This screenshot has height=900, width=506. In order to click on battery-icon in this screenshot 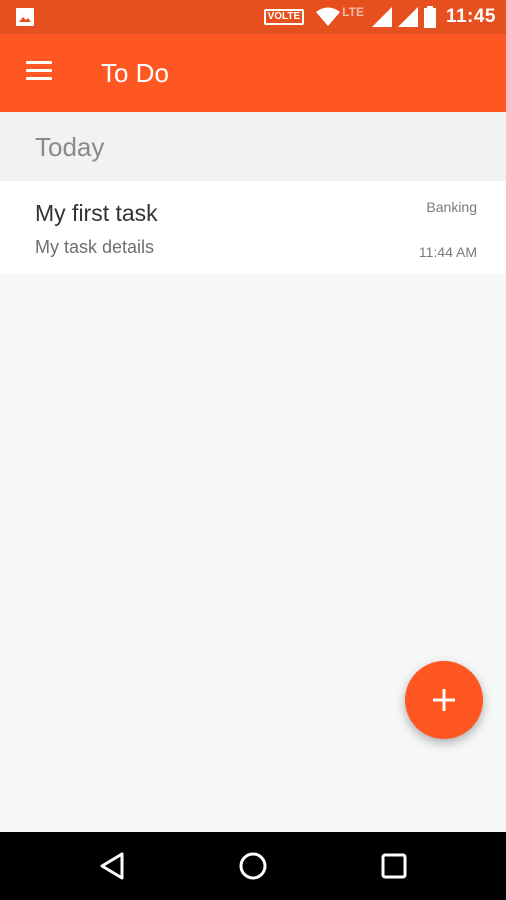, I will do `click(429, 17)`.